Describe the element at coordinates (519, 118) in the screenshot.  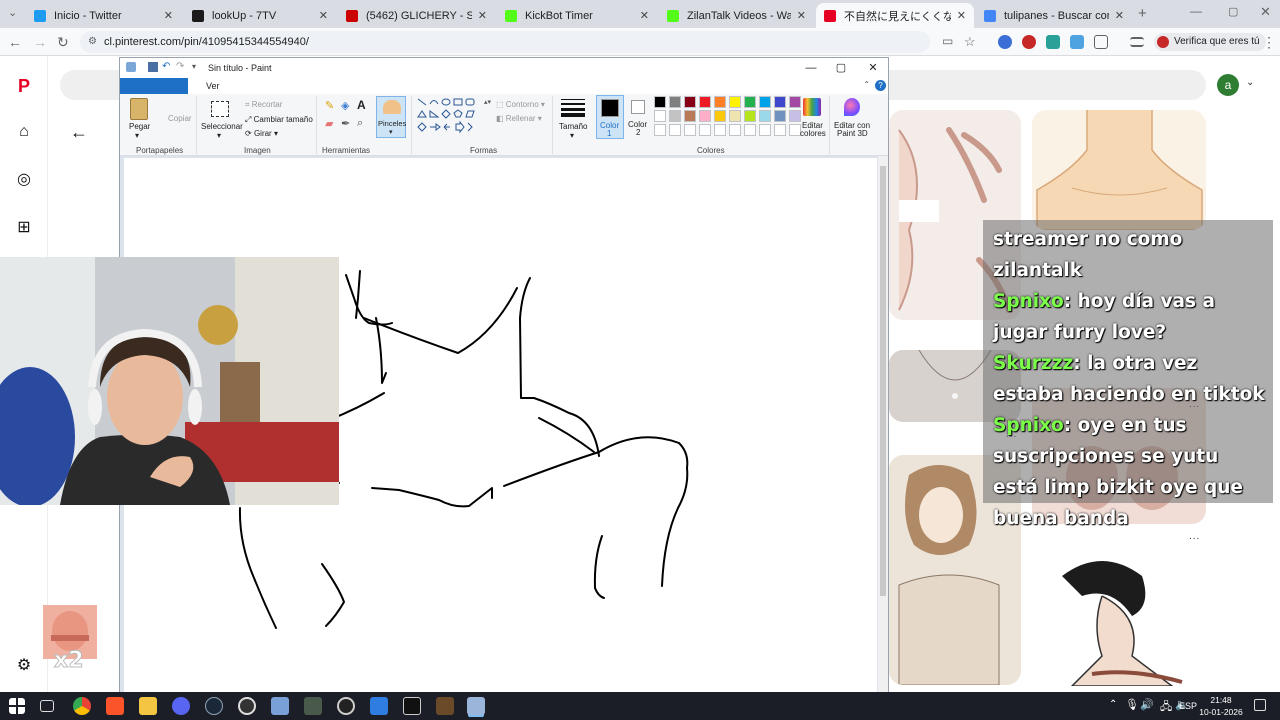
I see `fill-button: ◧ Rellenar ▾` at that location.